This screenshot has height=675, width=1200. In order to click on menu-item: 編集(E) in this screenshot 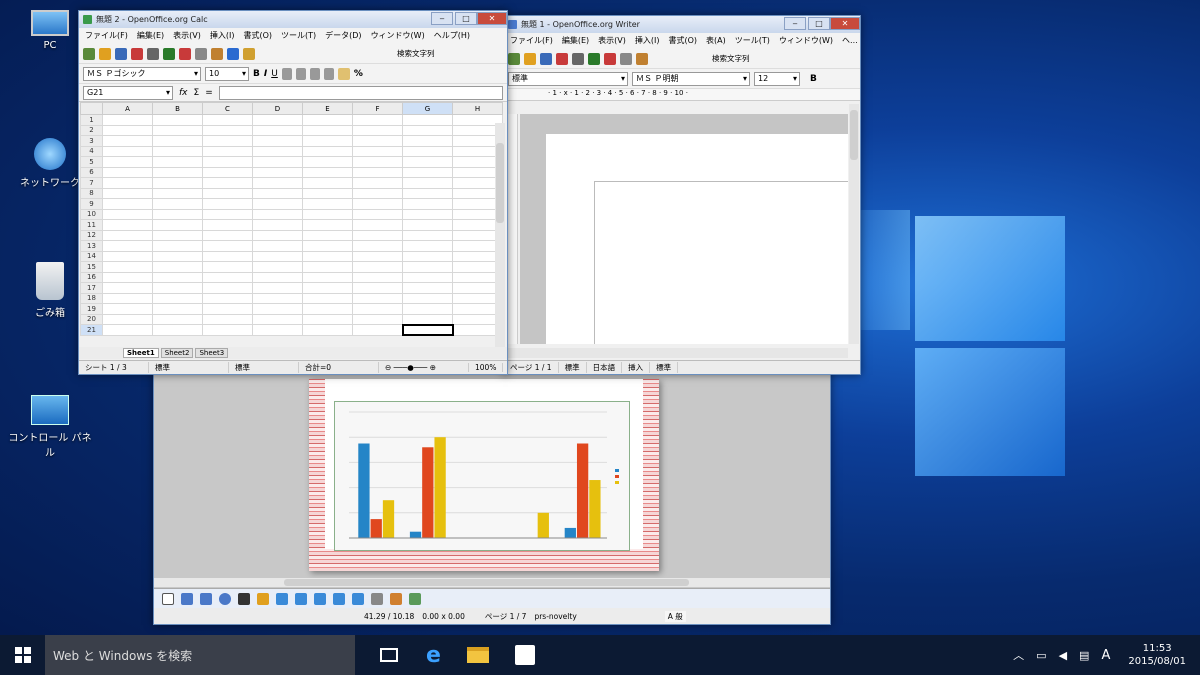, I will do `click(575, 41)`.